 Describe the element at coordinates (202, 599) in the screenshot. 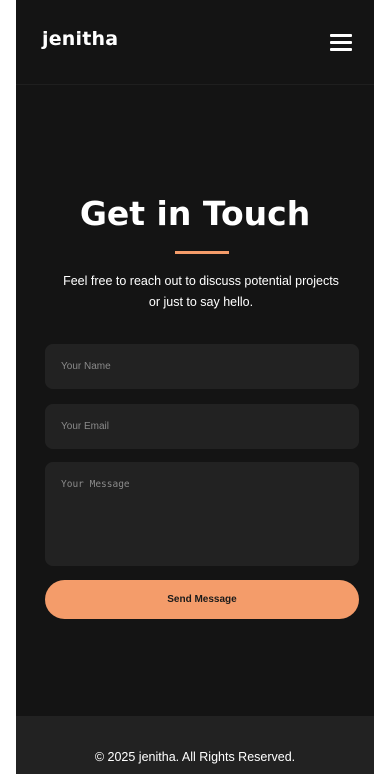

I see `send-message-button: Send Message` at that location.